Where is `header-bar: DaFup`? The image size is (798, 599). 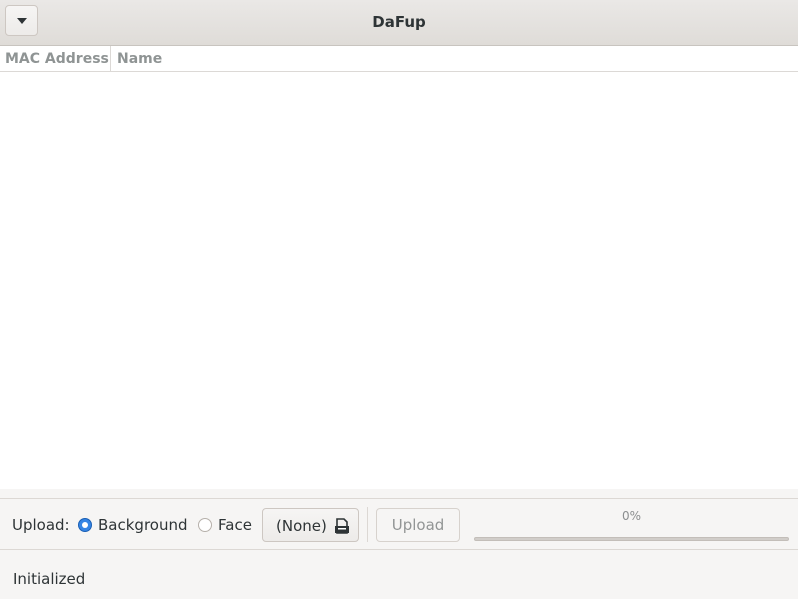
header-bar: DaFup is located at coordinates (399, 23).